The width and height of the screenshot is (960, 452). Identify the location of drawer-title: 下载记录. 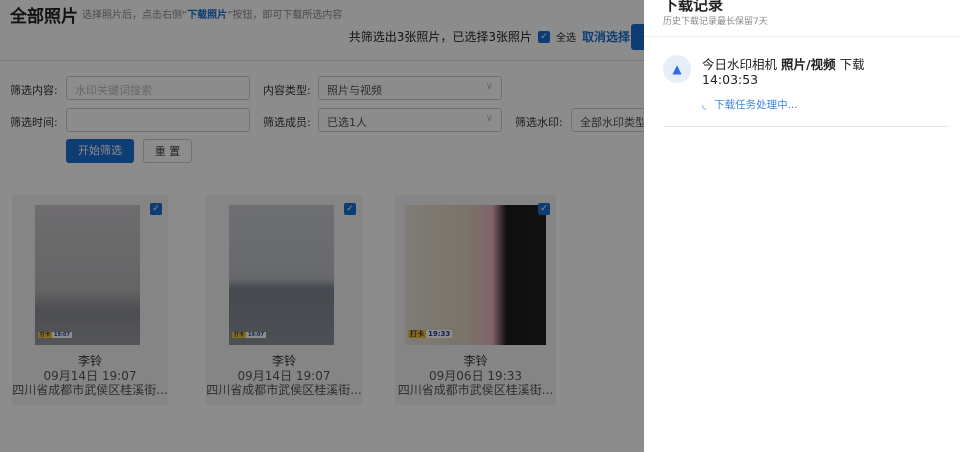
(693, 7).